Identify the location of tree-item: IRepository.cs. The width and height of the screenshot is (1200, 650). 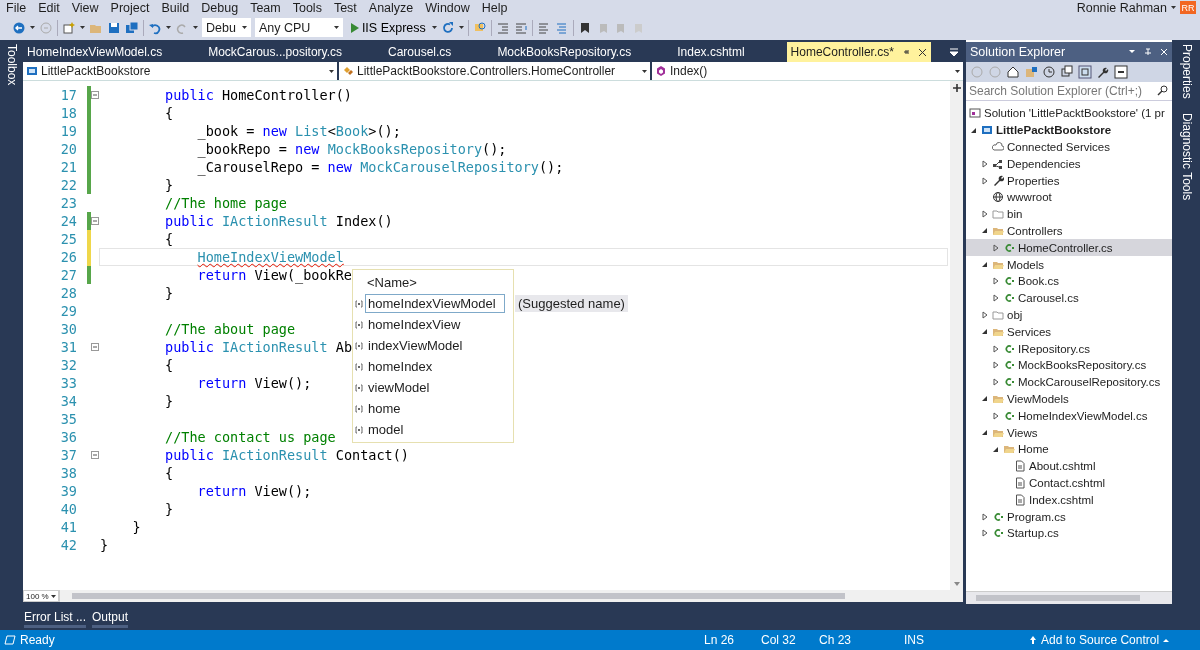
(1069, 348).